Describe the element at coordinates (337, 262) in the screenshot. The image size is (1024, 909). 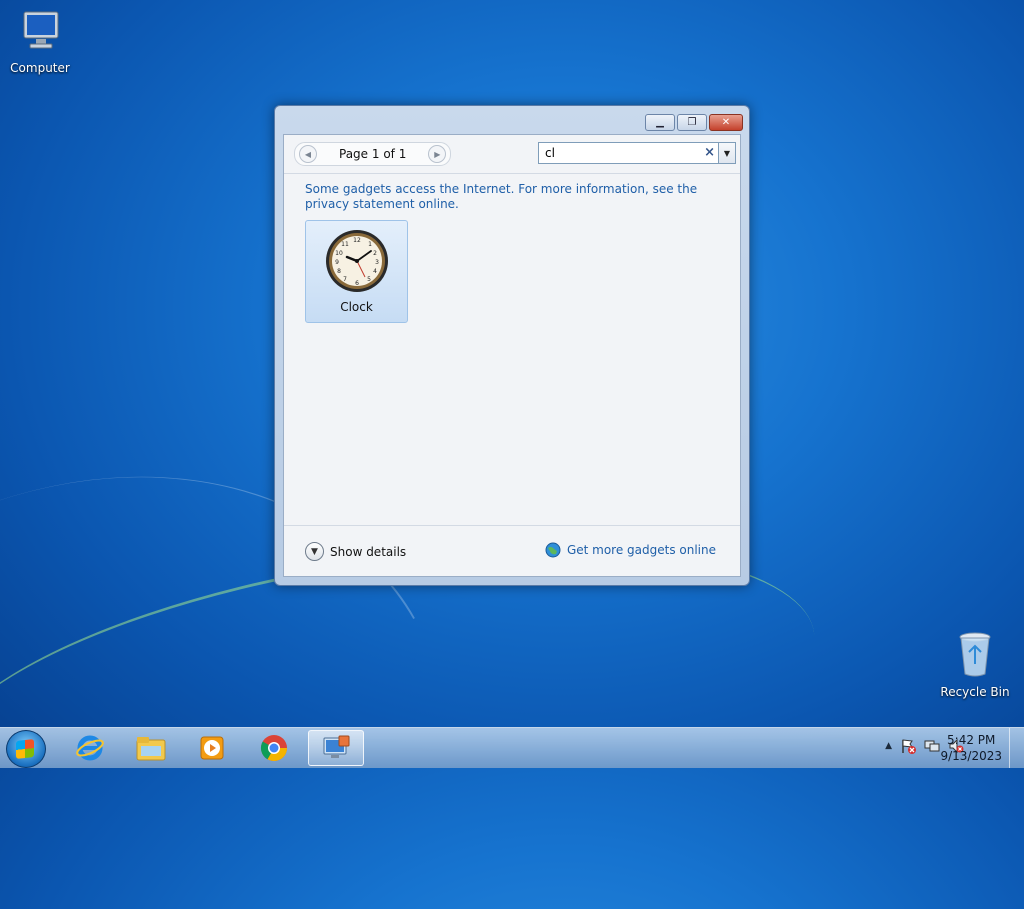
I see `svg-text: 9` at that location.